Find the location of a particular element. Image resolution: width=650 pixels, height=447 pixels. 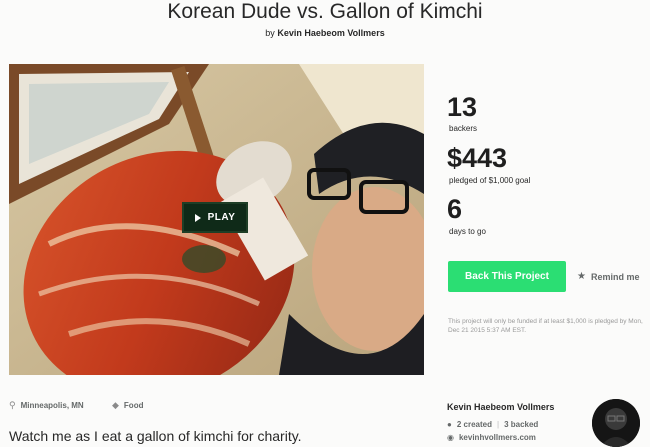

byline-prefix: by is located at coordinates (270, 33).